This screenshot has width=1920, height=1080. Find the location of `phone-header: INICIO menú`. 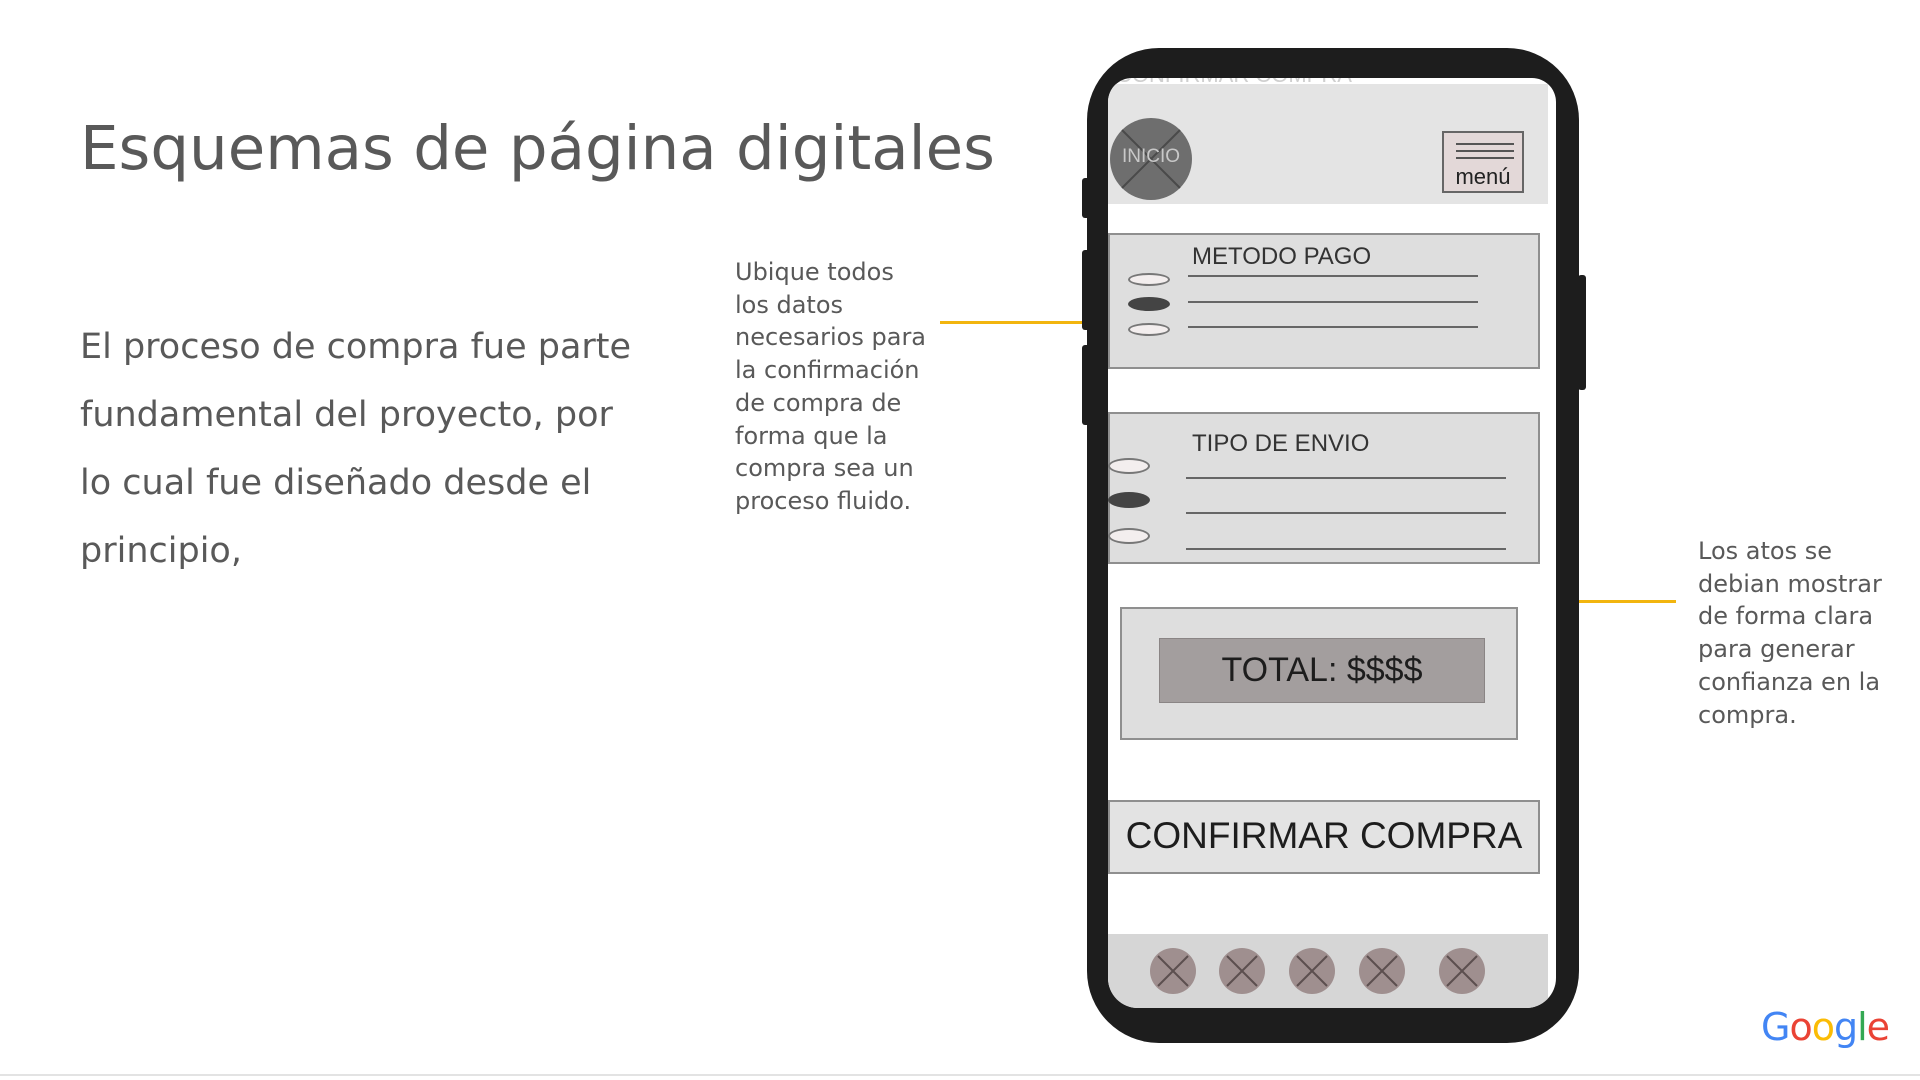

phone-header: INICIO menú is located at coordinates (1328, 144).